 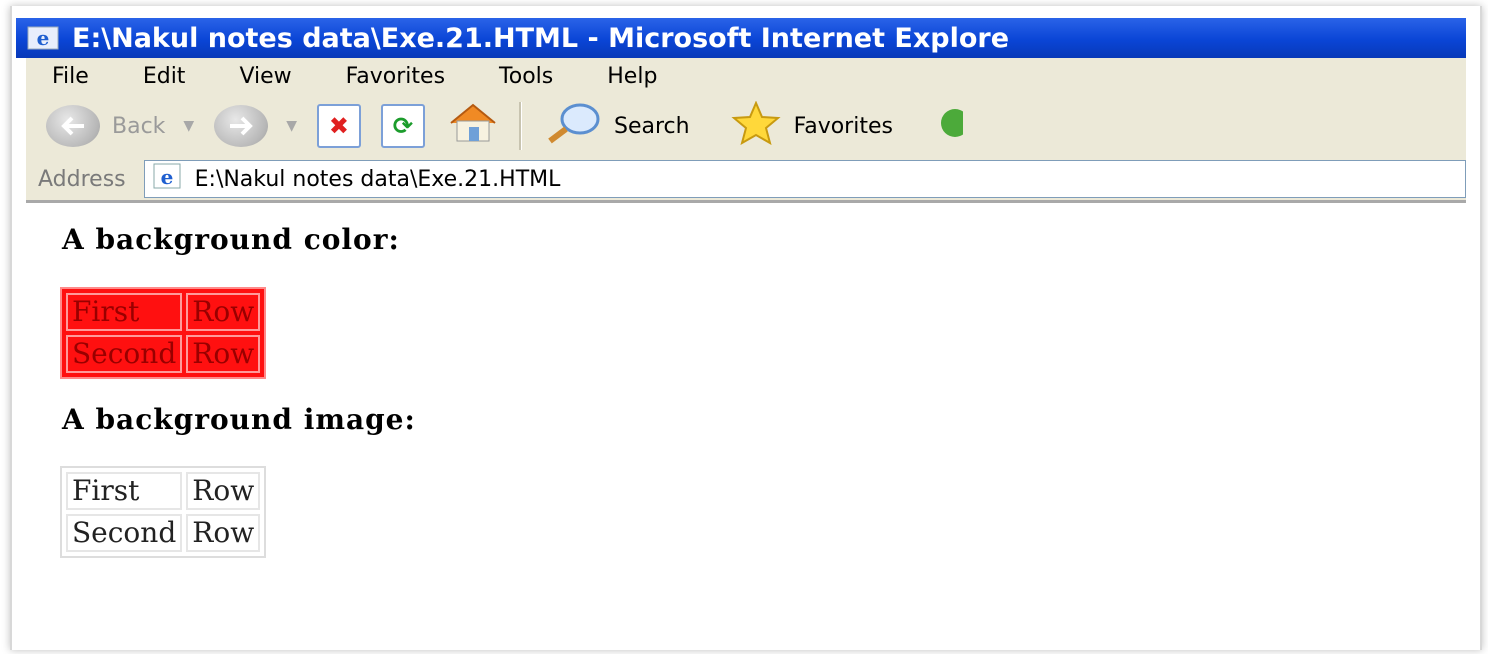 I want to click on heading-background-image: A background image:, so click(x=239, y=419).